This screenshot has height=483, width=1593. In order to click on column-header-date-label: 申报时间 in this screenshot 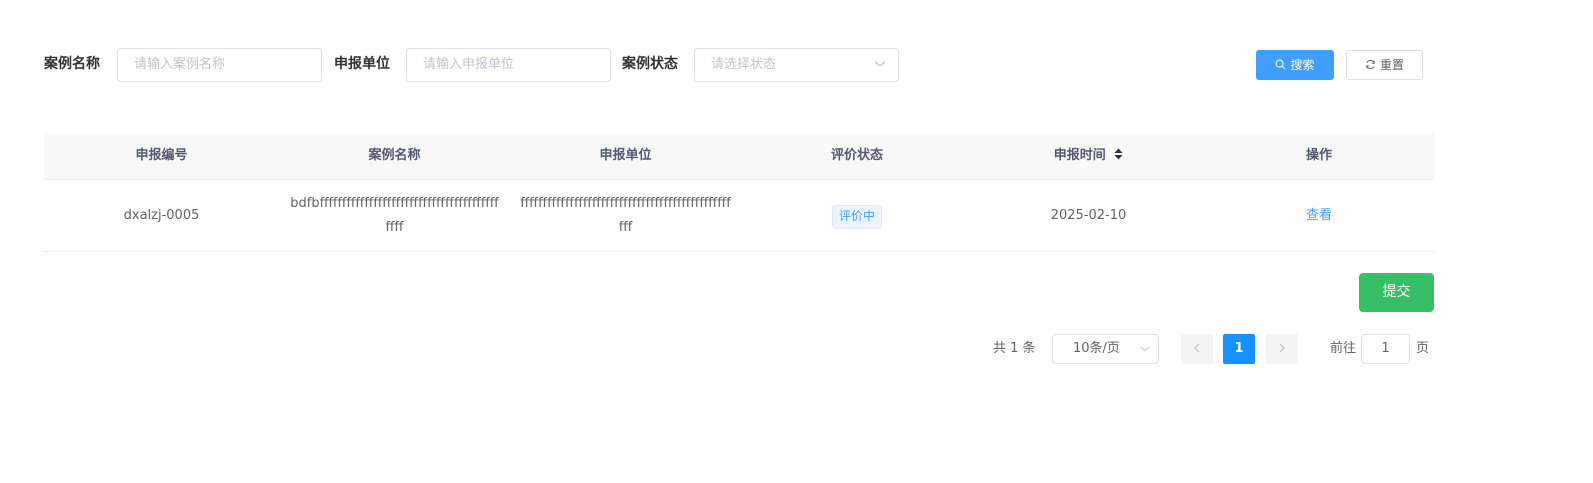, I will do `click(1079, 155)`.